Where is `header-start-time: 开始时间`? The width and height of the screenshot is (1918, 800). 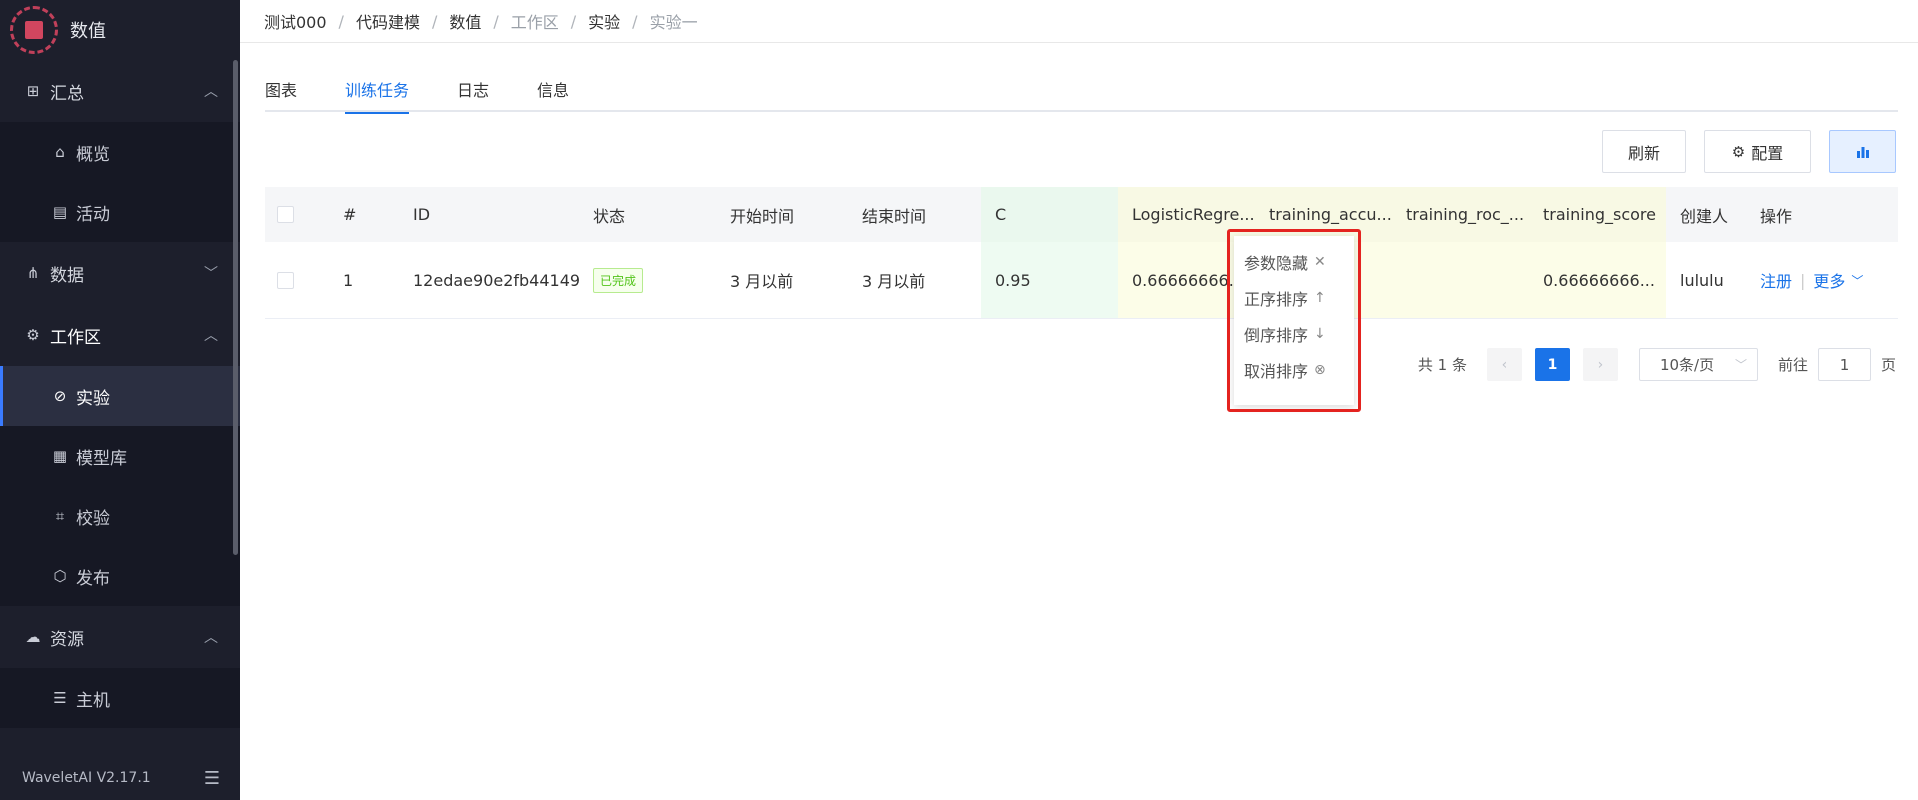 header-start-time: 开始时间 is located at coordinates (782, 214).